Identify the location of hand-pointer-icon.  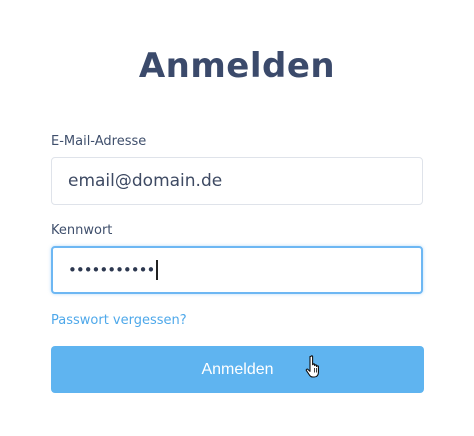
(312, 366).